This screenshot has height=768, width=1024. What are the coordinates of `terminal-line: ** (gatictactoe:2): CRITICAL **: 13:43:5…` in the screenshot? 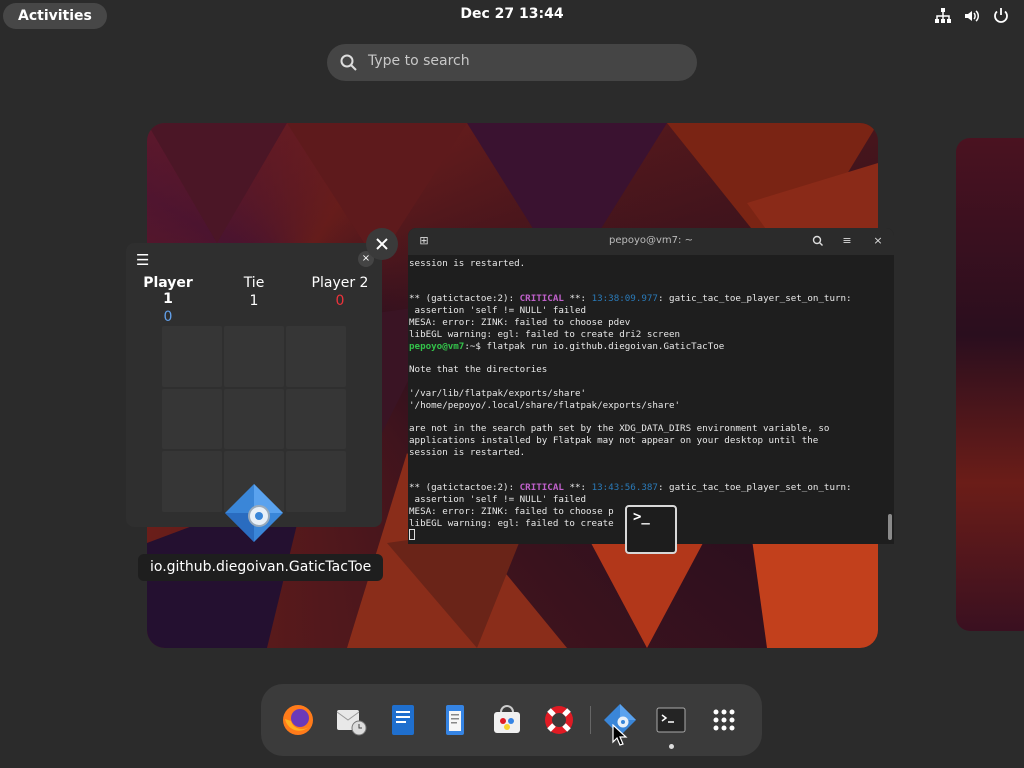 It's located at (630, 488).